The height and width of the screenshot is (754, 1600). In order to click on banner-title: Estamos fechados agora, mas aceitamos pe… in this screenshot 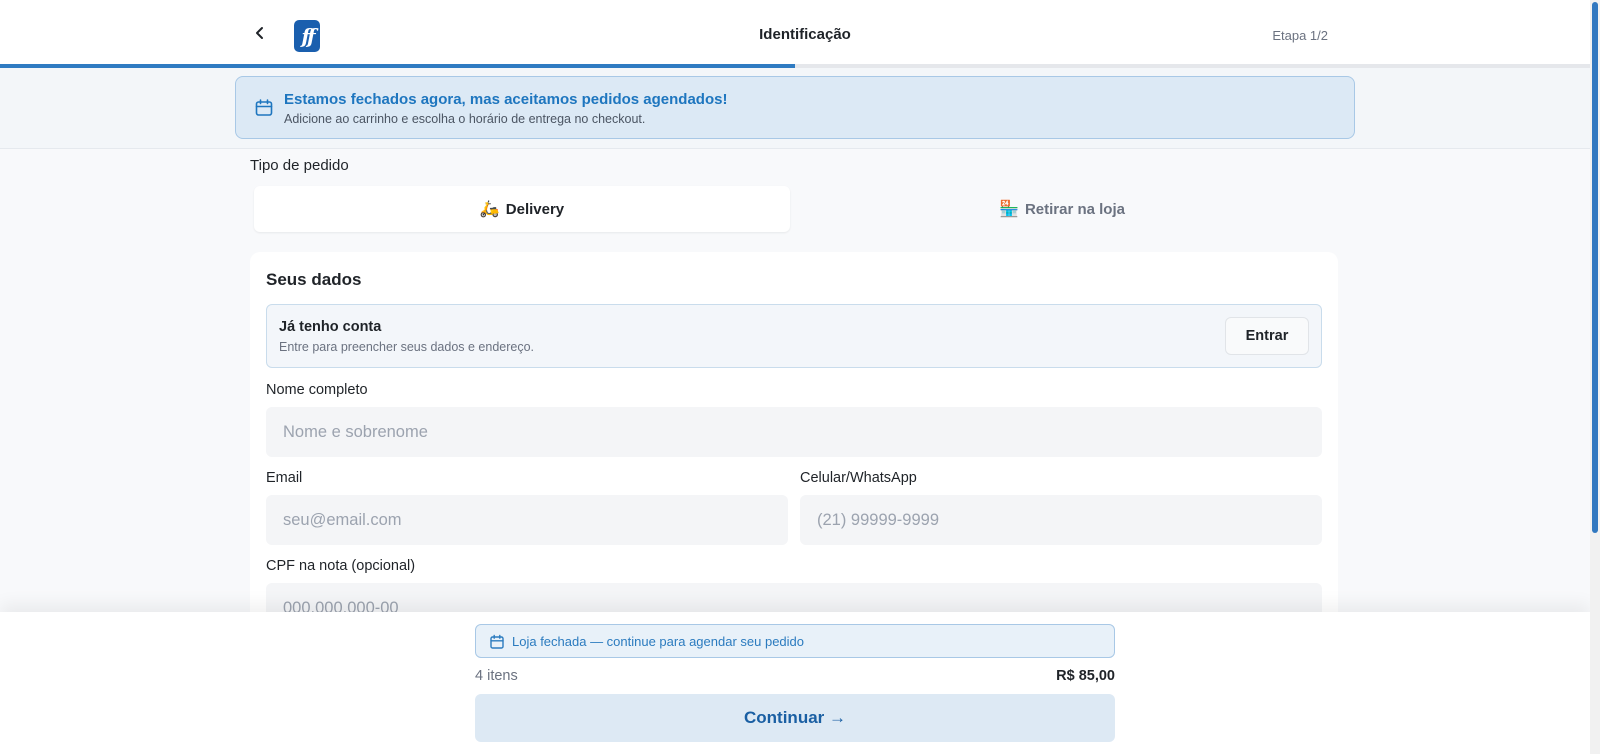, I will do `click(506, 99)`.